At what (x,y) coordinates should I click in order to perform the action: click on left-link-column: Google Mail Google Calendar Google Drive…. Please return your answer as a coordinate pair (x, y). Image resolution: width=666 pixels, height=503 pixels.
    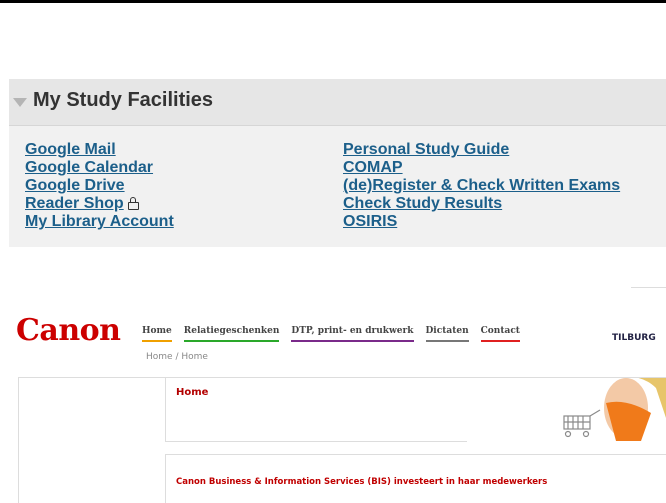
    Looking at the image, I should click on (99, 186).